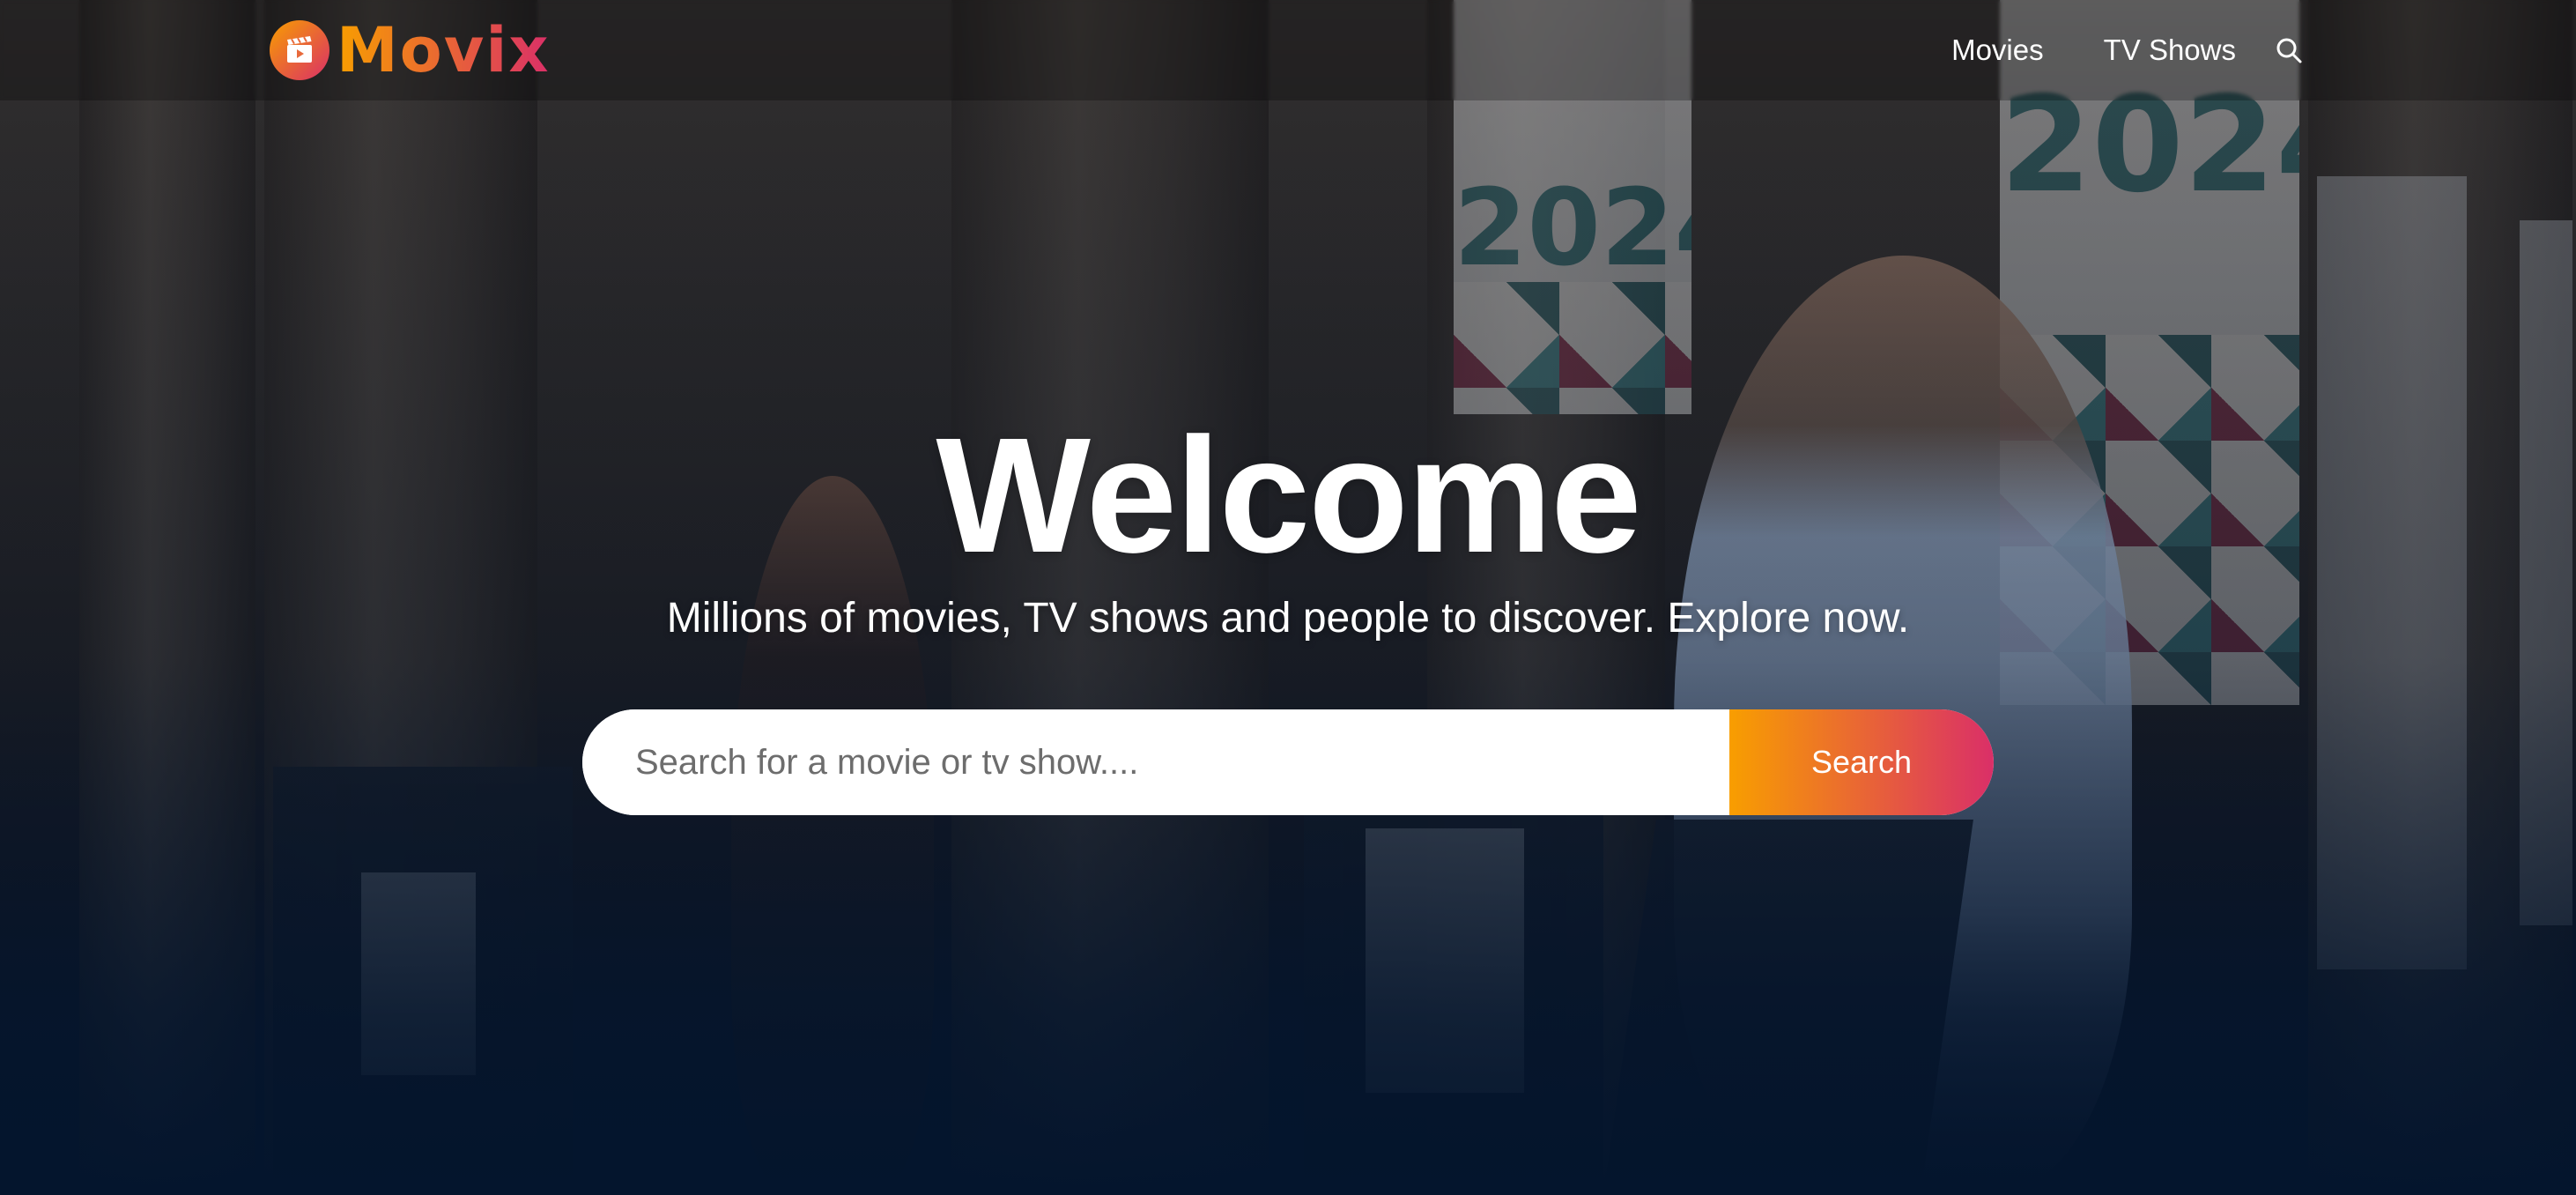 The image size is (2576, 1195). I want to click on nav-item-movies: Movies, so click(1998, 50).